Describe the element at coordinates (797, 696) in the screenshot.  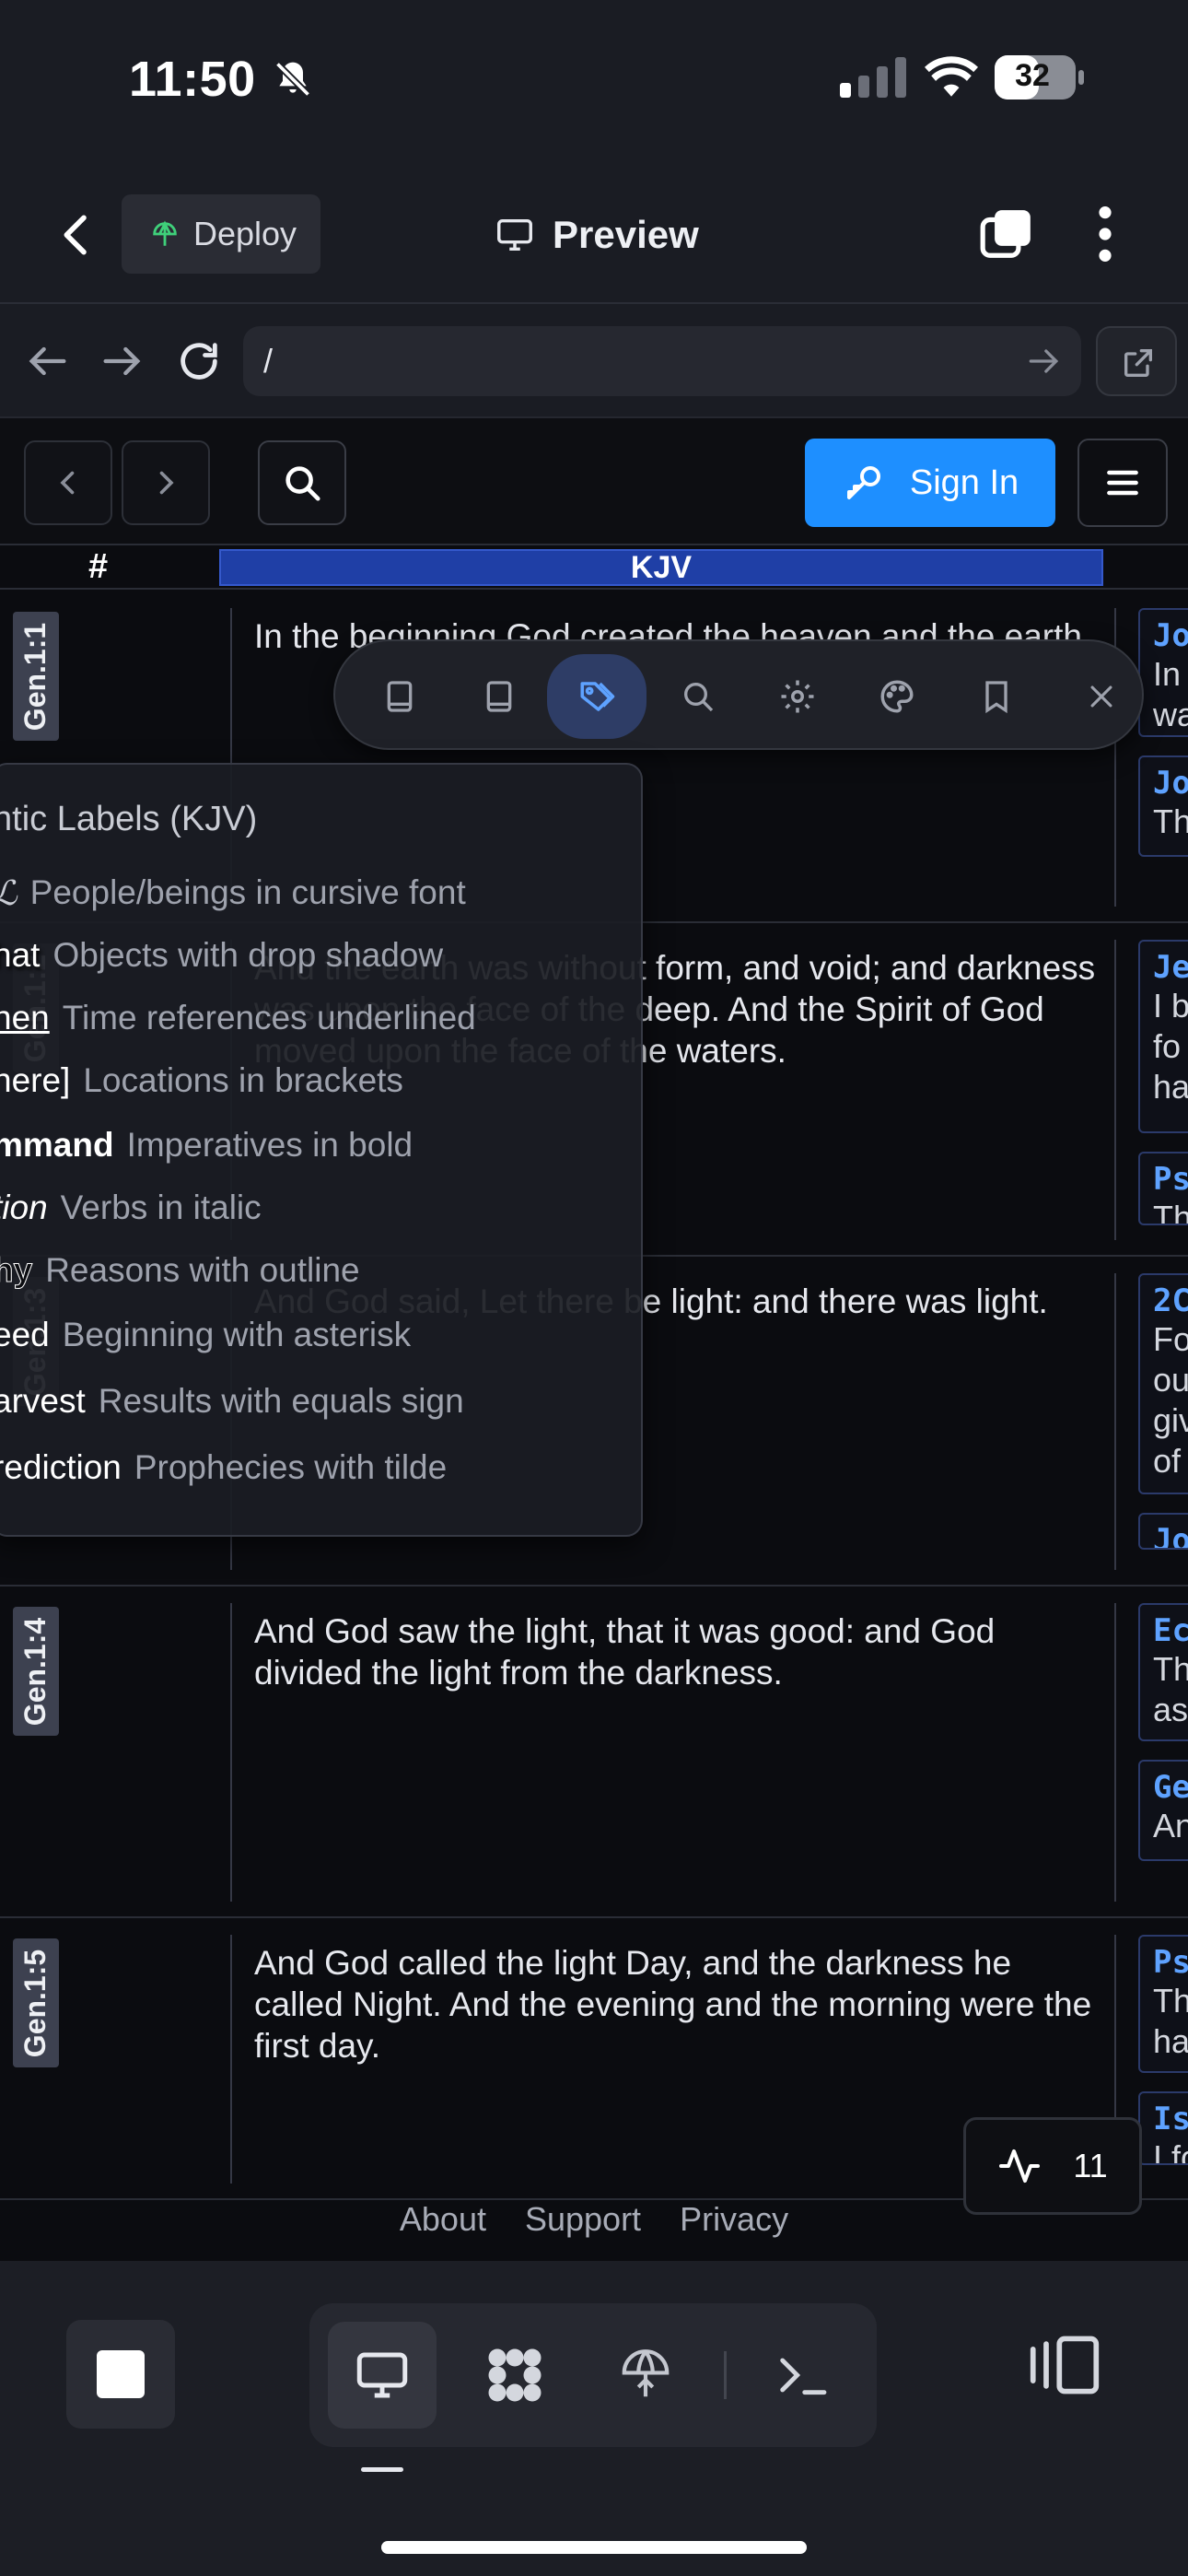
I see `settings-gear-icon` at that location.